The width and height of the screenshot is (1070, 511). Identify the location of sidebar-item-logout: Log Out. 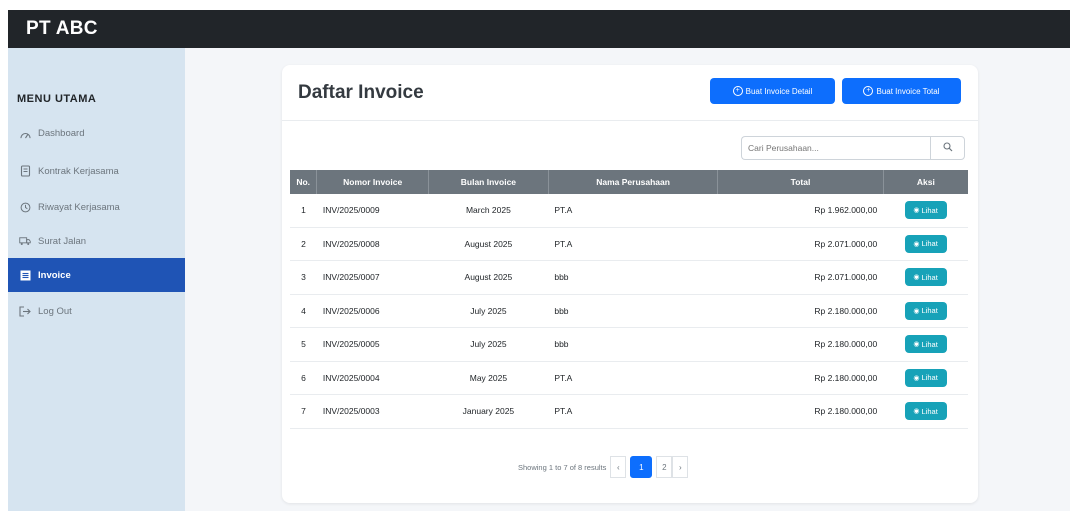
(96, 311).